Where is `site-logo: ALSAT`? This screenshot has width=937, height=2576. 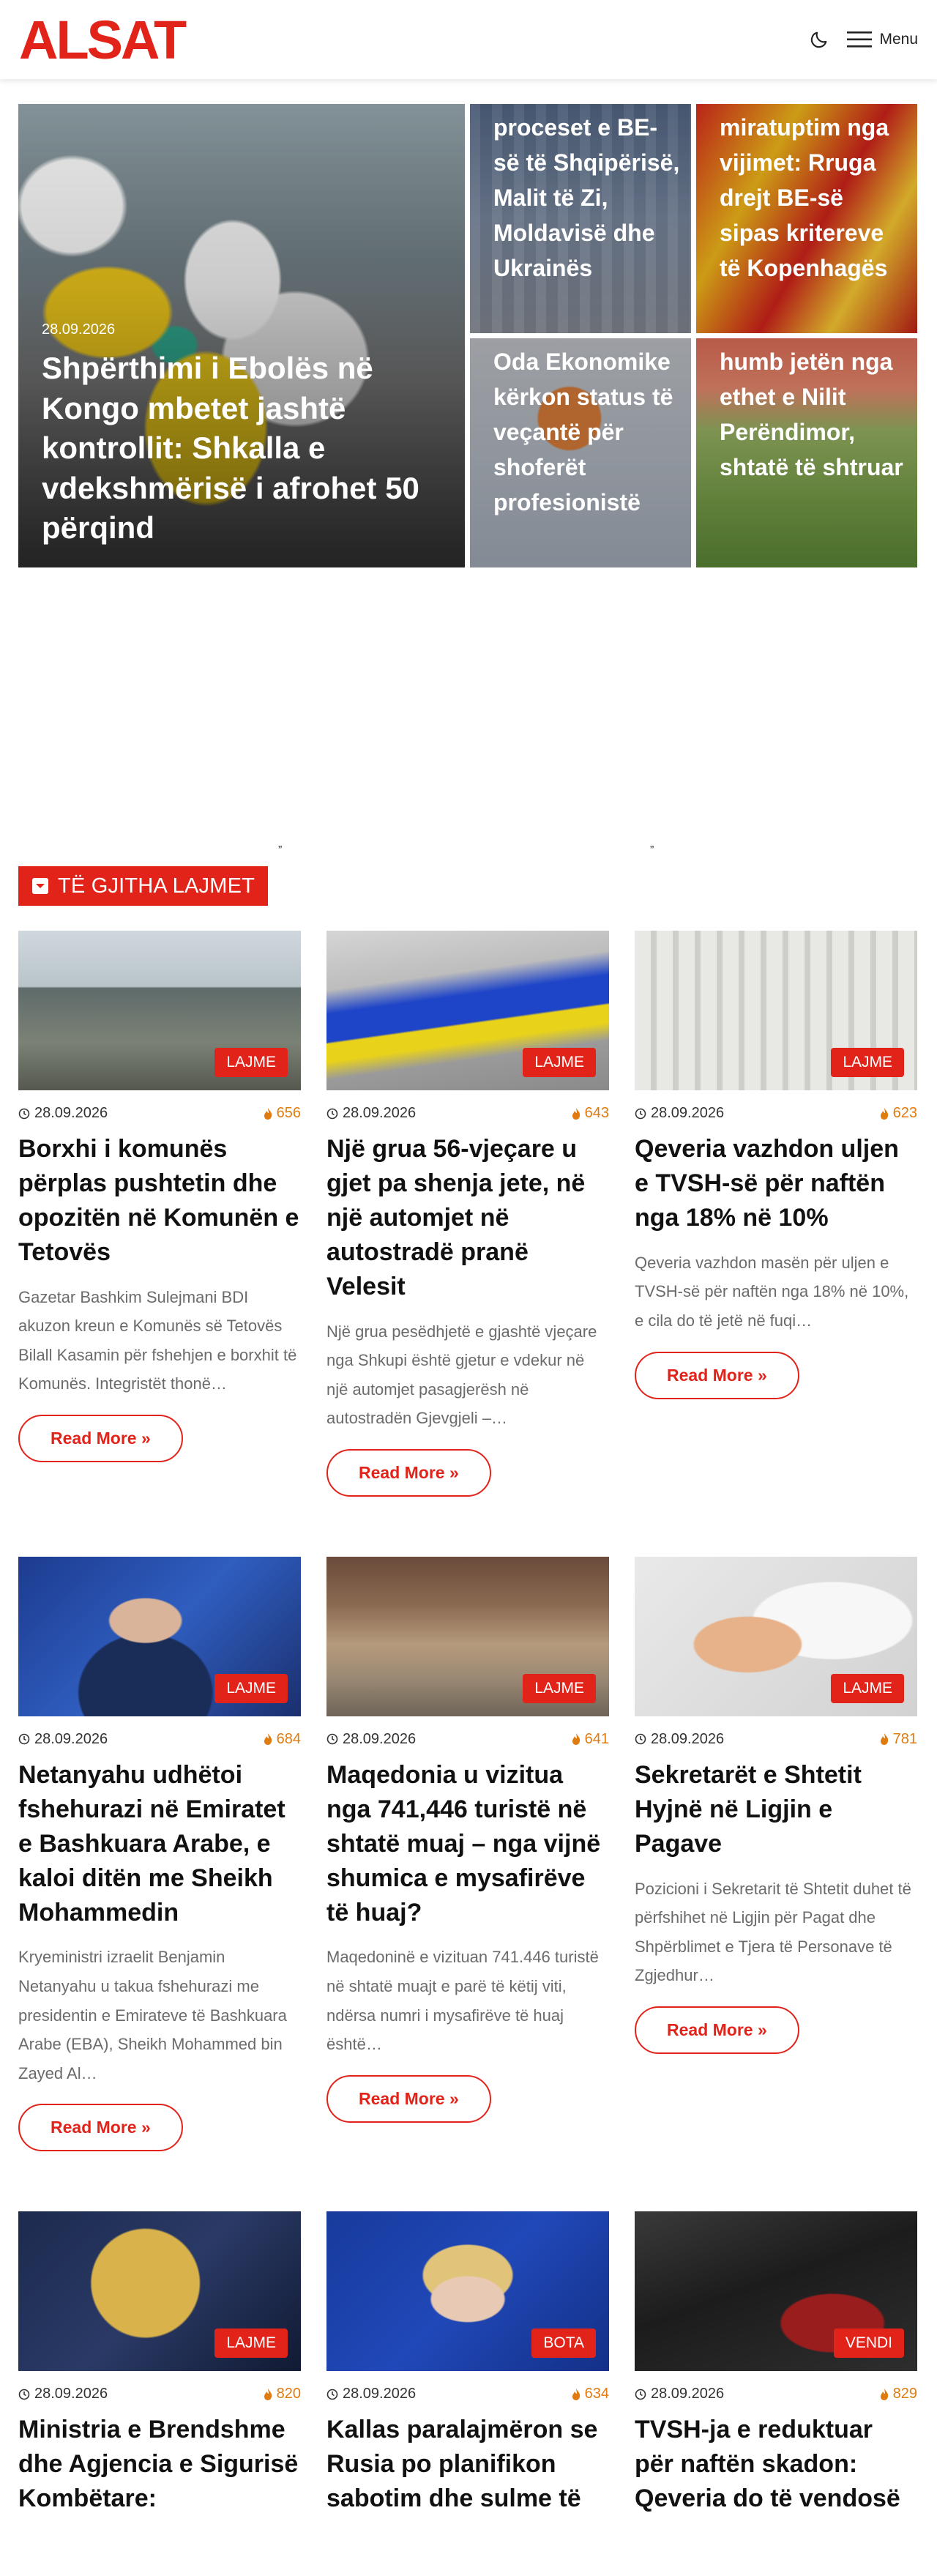
site-logo: ALSAT is located at coordinates (107, 39).